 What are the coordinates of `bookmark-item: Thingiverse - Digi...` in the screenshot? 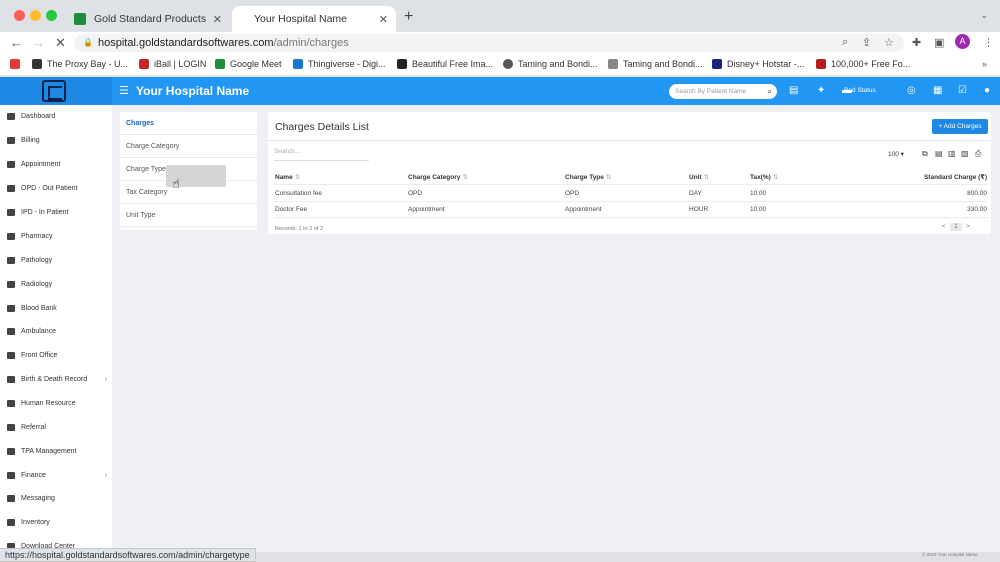 It's located at (339, 64).